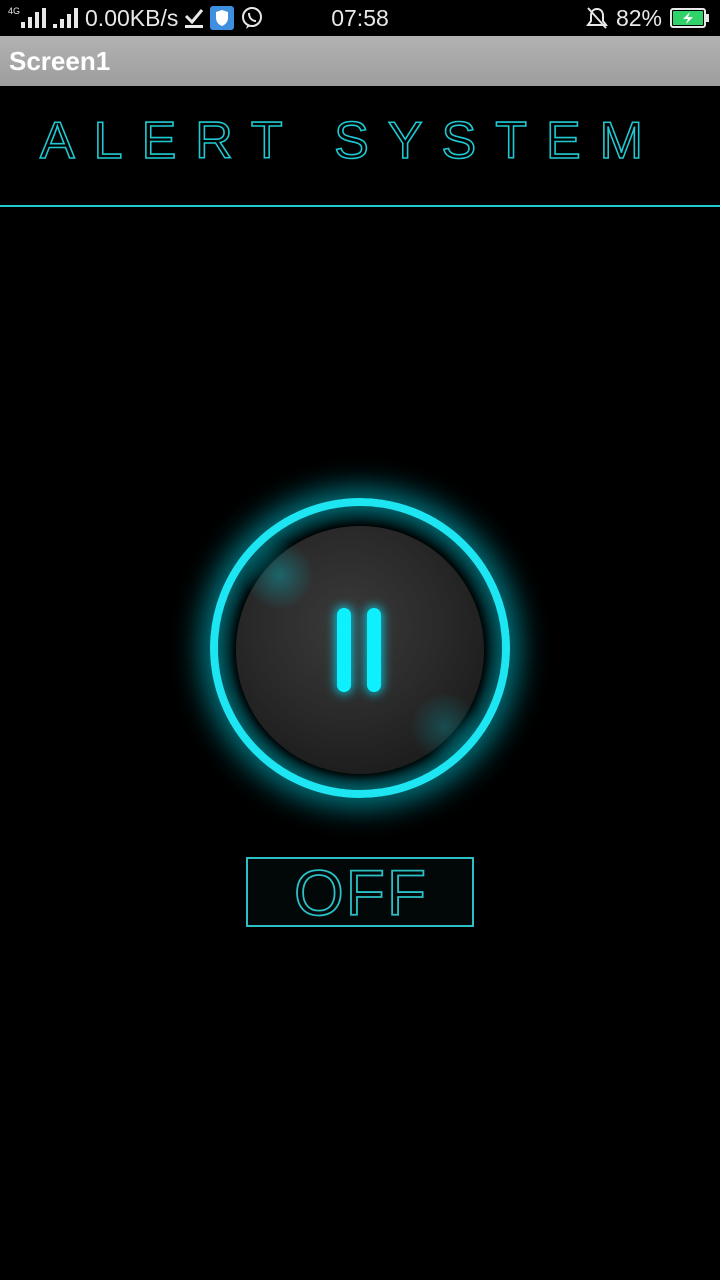  I want to click on download-done-icon, so click(194, 18).